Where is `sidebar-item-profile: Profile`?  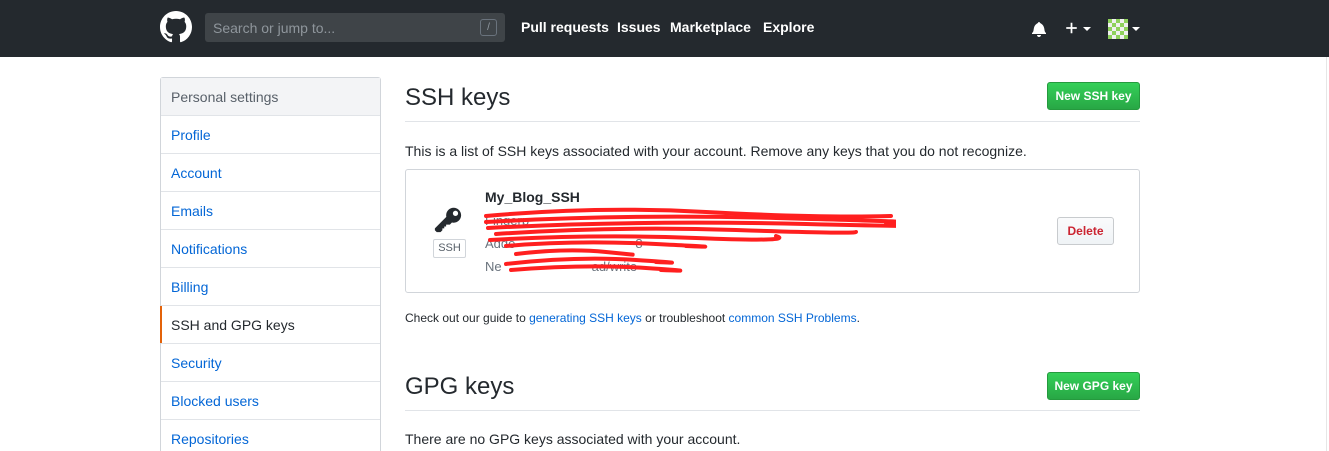 sidebar-item-profile: Profile is located at coordinates (270, 135).